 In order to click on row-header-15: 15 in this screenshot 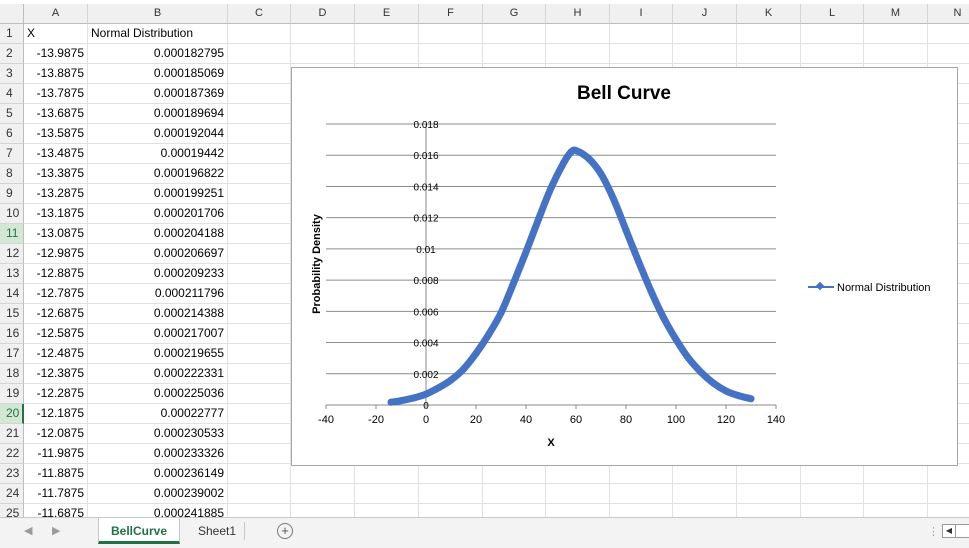, I will do `click(12, 314)`.